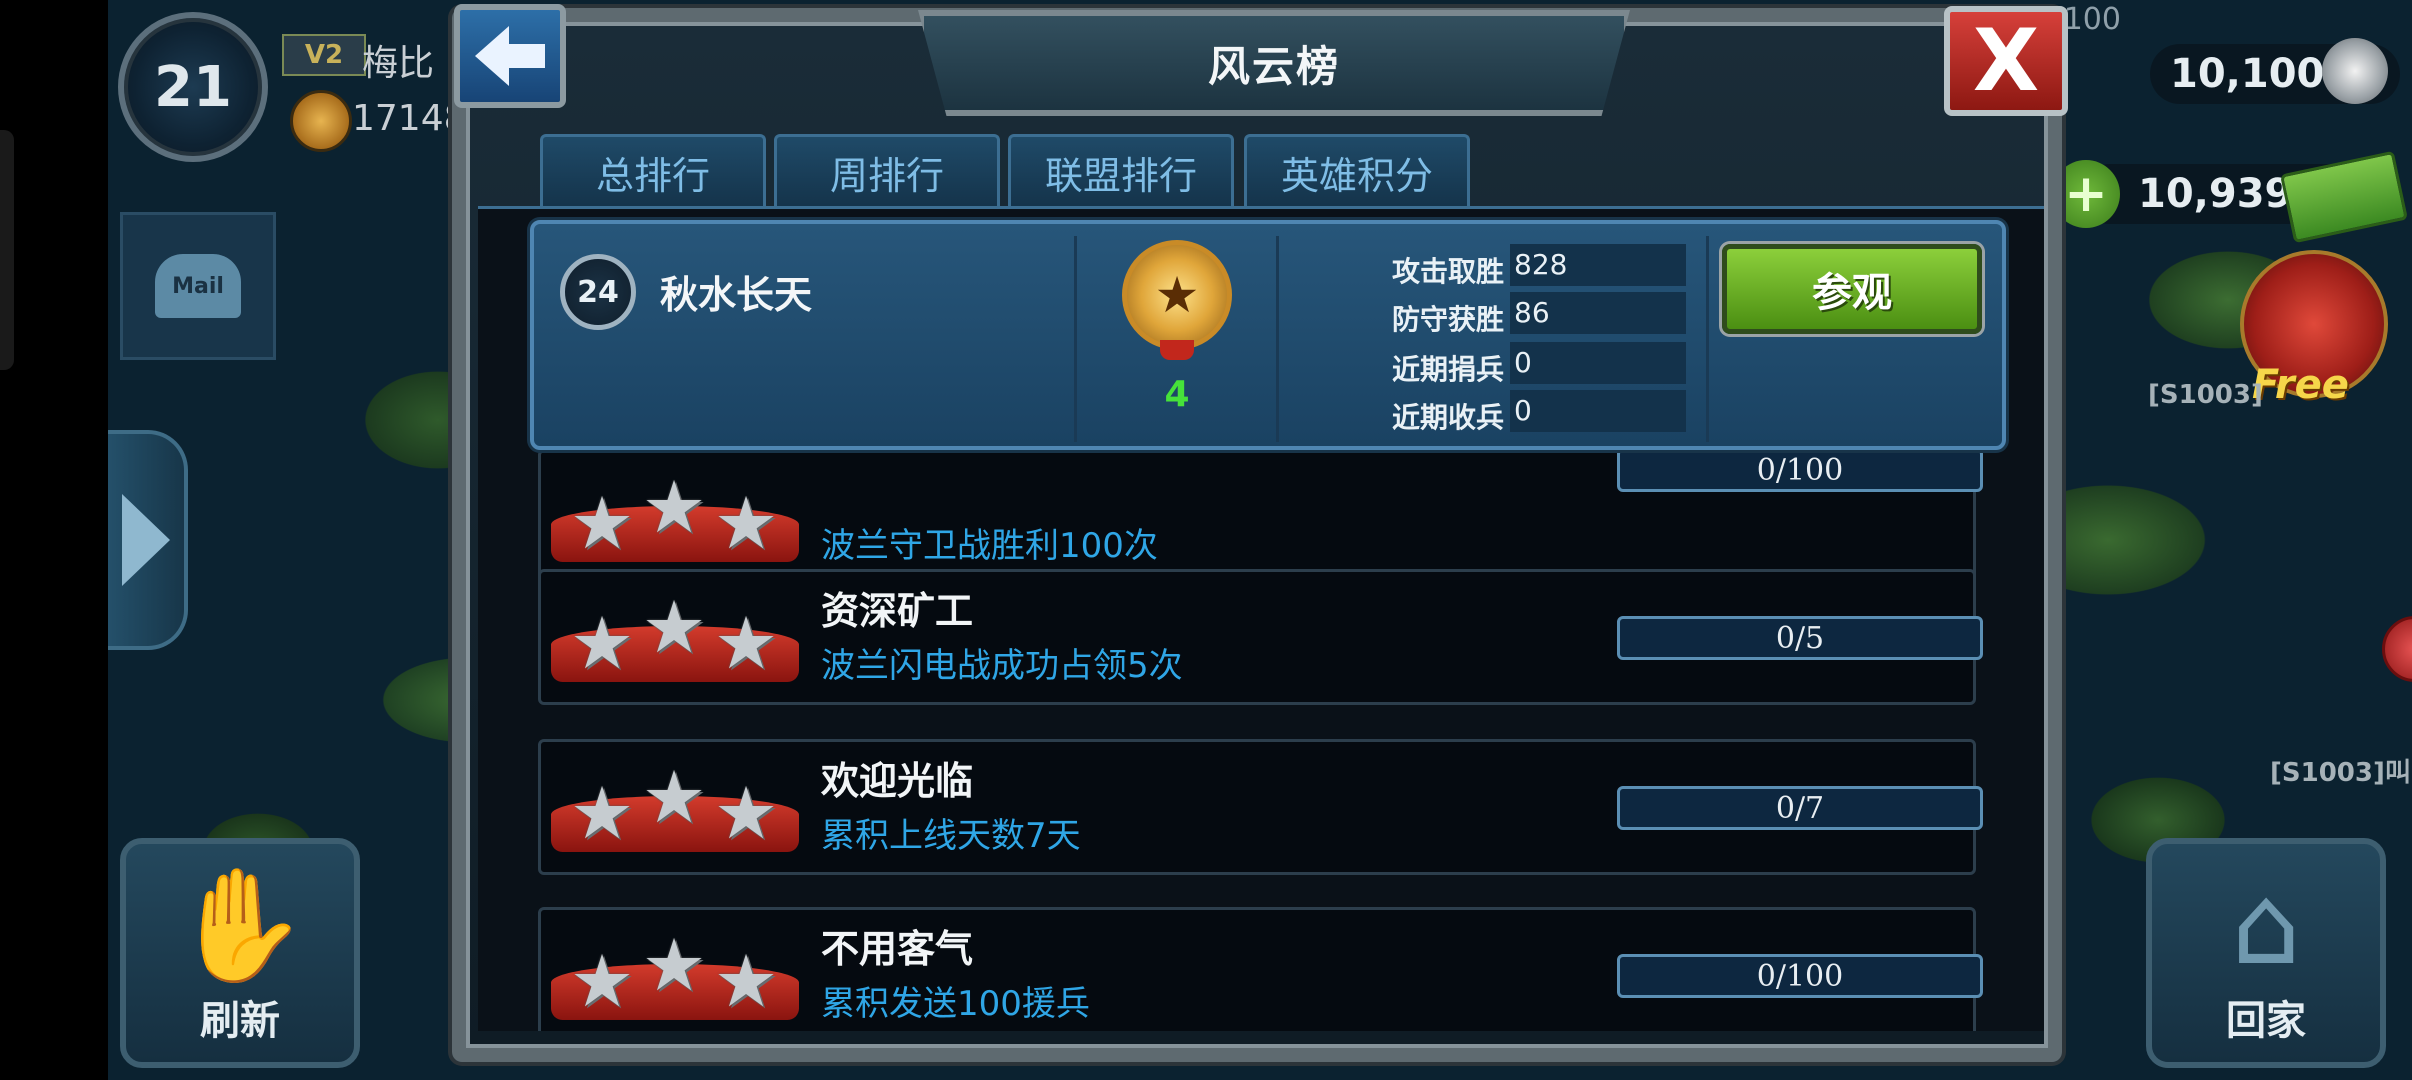 Image resolution: width=2412 pixels, height=1080 pixels. I want to click on medal-icon, so click(321, 121).